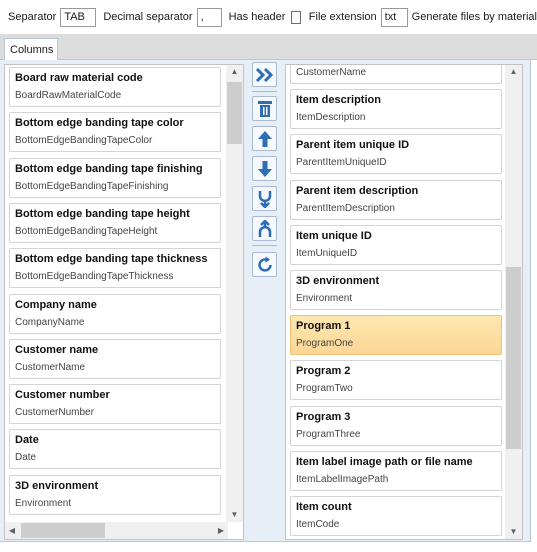 The width and height of the screenshot is (537, 552). Describe the element at coordinates (396, 516) in the screenshot. I see `column-item: Item count ItemCode` at that location.